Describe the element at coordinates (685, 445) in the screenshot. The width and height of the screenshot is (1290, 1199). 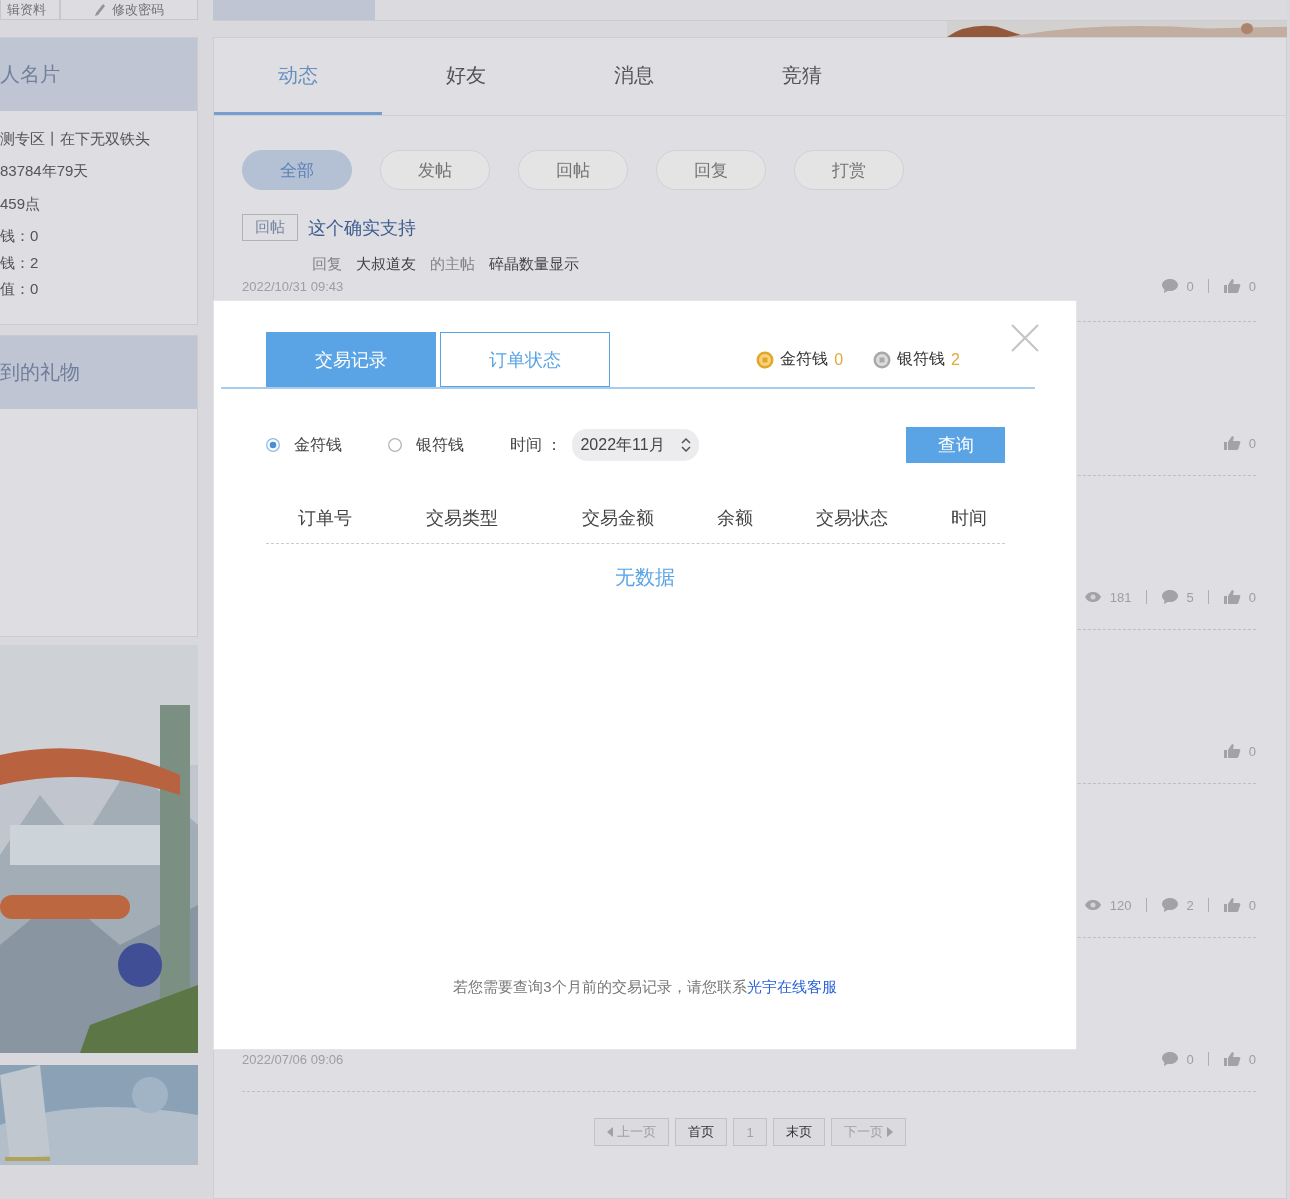
I see `up-down-caret-icon` at that location.